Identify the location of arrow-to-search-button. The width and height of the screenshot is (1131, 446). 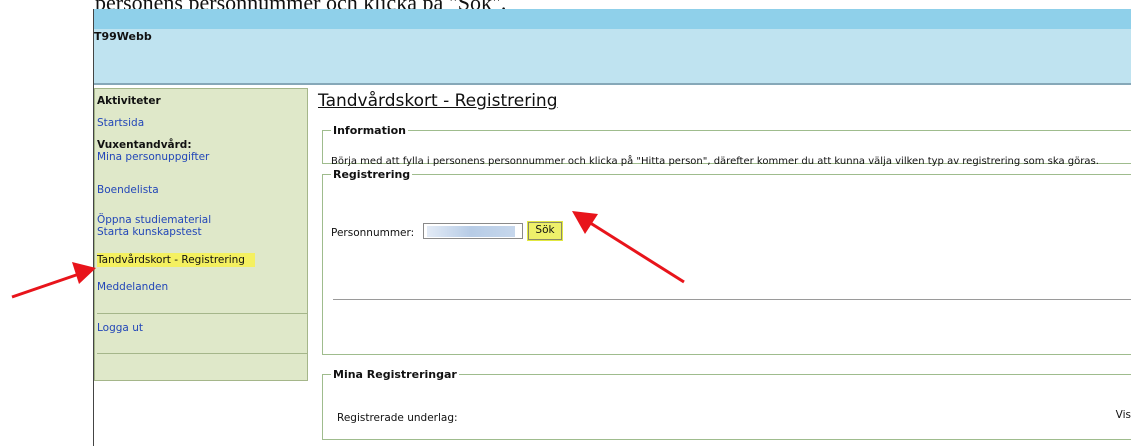
(628, 247).